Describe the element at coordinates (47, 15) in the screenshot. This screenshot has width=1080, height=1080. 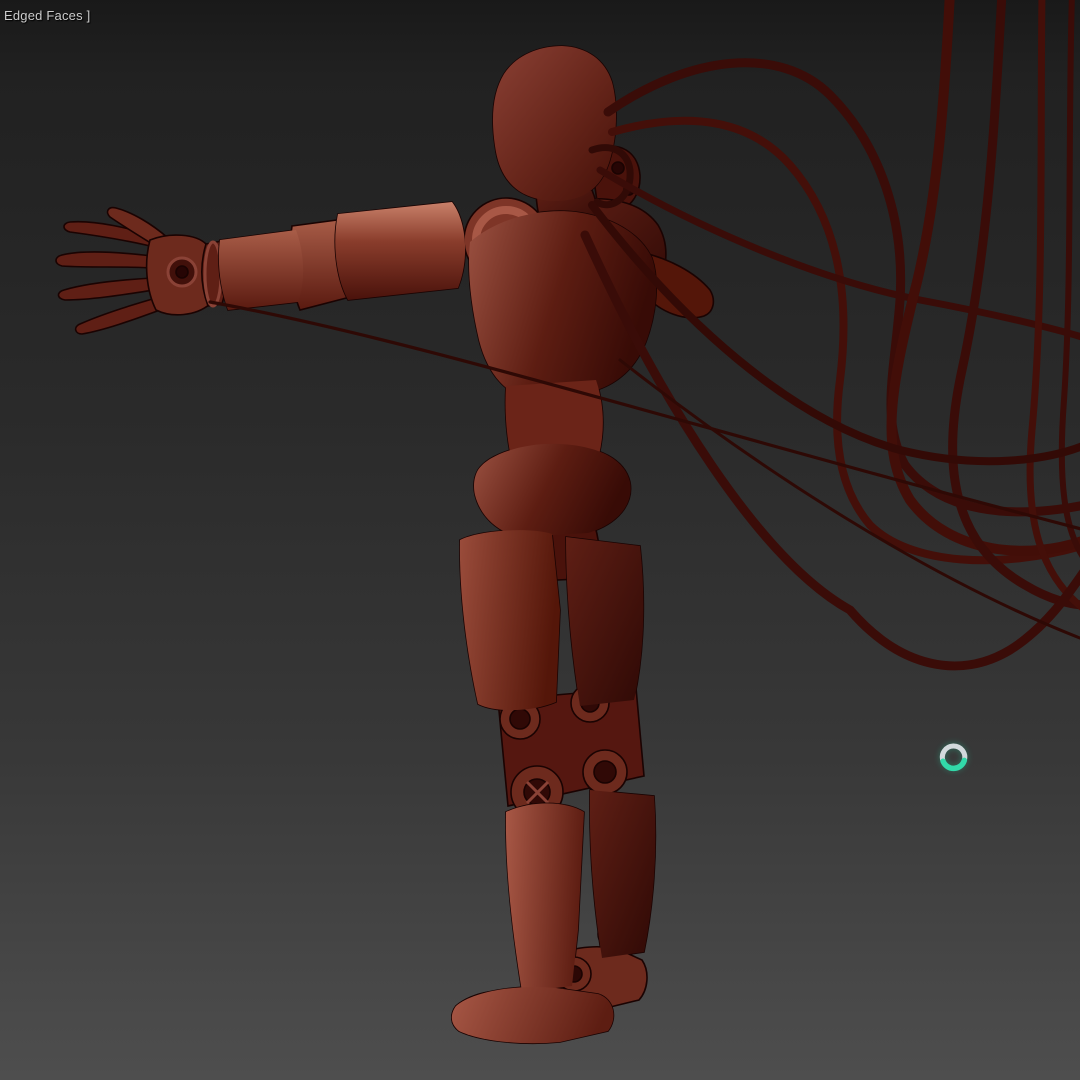
I see `viewport-shading-label: Edged Faces ]` at that location.